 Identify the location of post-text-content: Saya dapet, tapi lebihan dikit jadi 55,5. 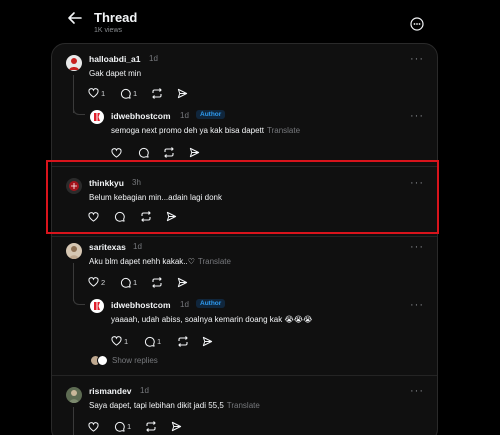
(156, 405).